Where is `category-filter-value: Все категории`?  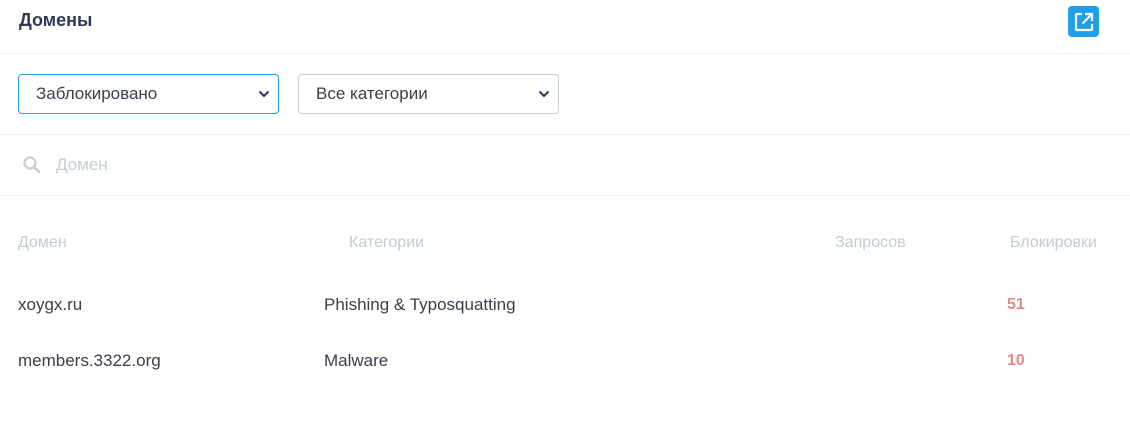
category-filter-value: Все категории is located at coordinates (372, 93).